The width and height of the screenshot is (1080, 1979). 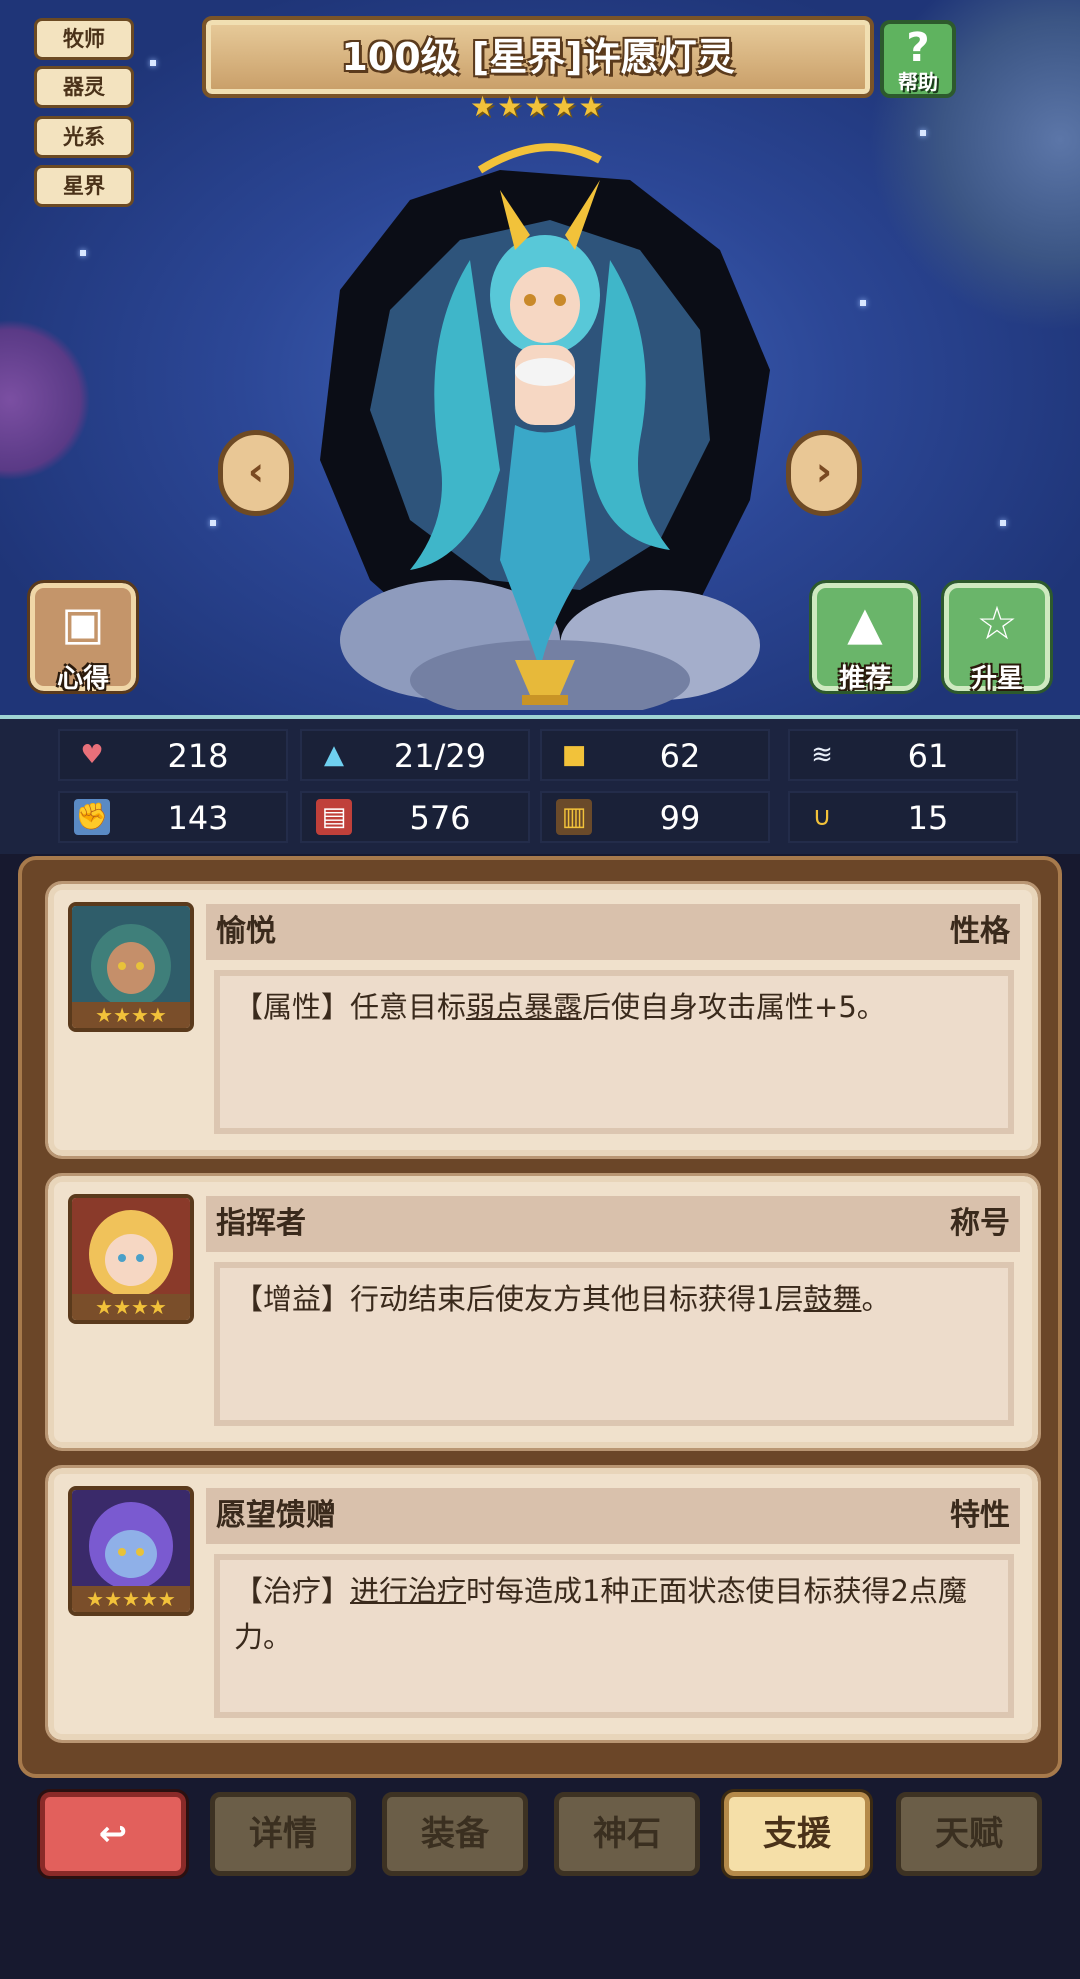 I want to click on help-label: 帮助, so click(x=918, y=82).